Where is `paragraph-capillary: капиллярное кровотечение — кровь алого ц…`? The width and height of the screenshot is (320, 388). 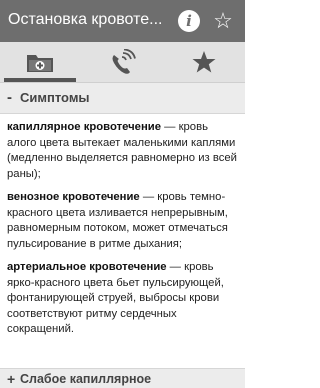 paragraph-capillary: капиллярное кровотечение — кровь алого ц… is located at coordinates (123, 151).